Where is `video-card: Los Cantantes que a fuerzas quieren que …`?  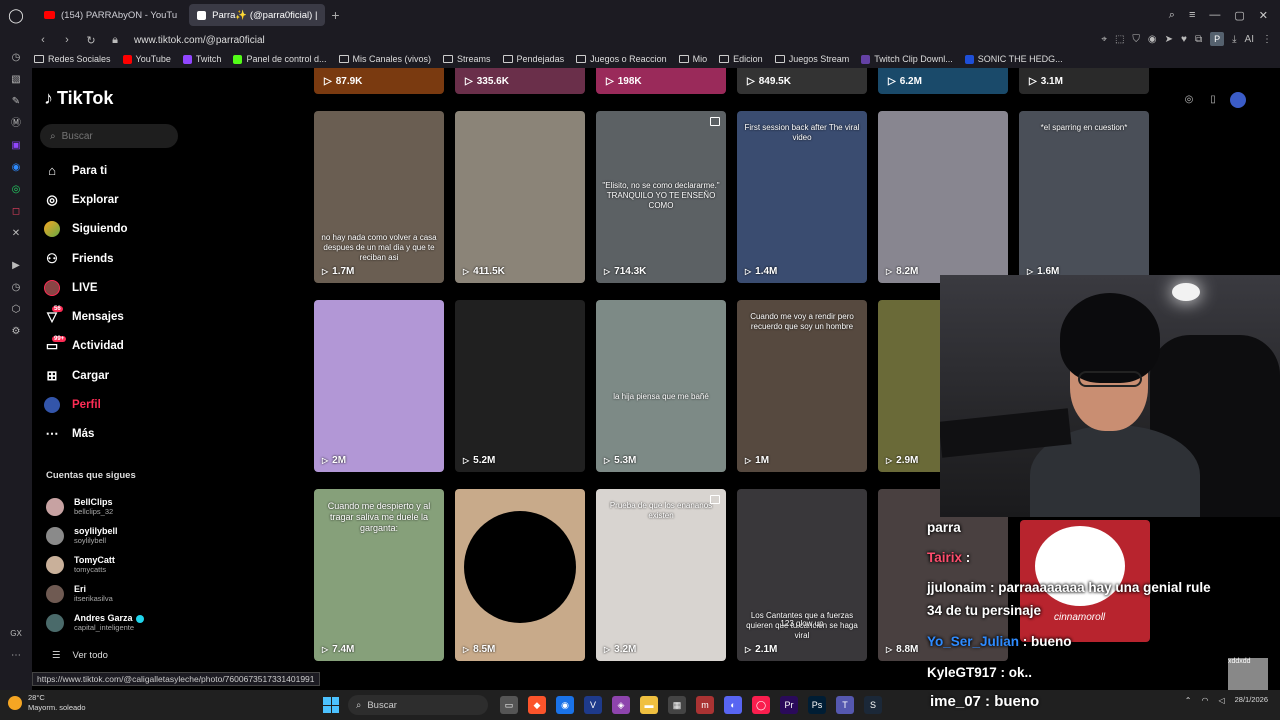
video-card: Los Cantantes que a fuerzas quieren que … is located at coordinates (802, 575).